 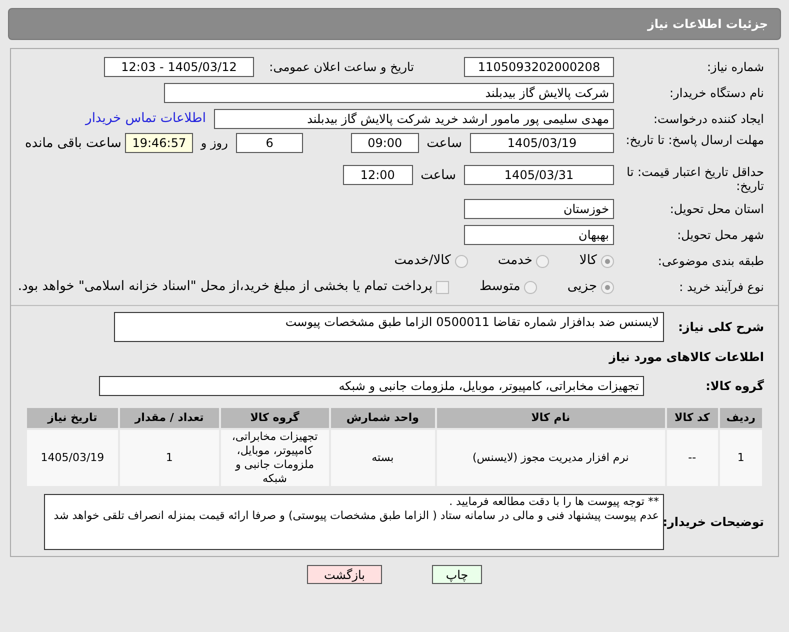 I want to click on column-header: نام کالا, so click(x=551, y=418).